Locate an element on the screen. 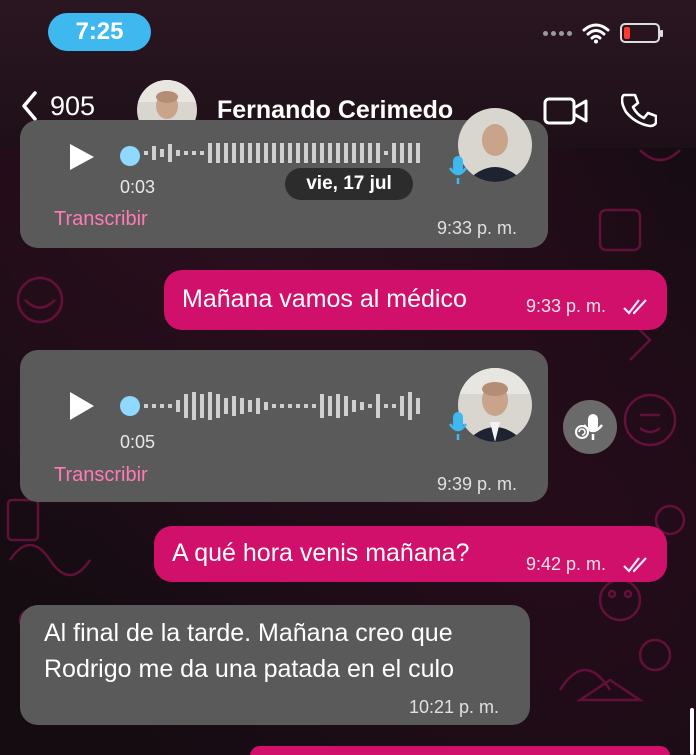  transcribe-button is located at coordinates (590, 427).